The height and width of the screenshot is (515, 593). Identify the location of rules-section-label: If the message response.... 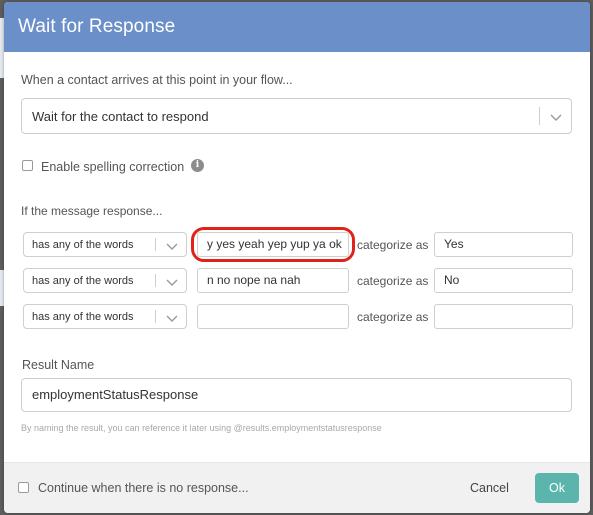
(92, 211).